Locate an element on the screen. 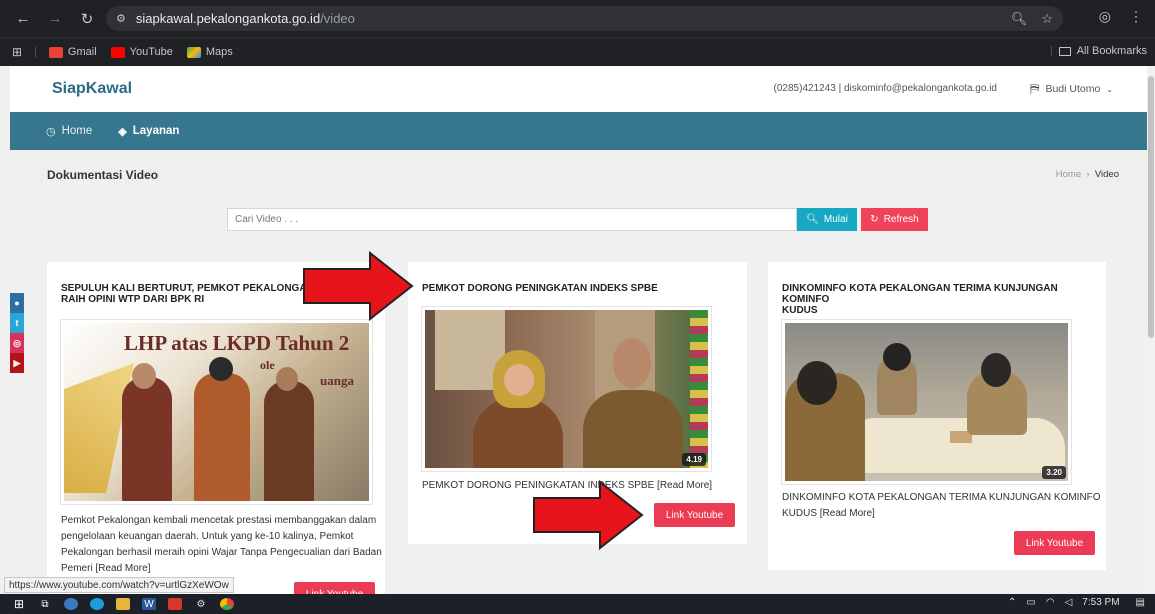 Image resolution: width=1155 pixels, height=614 pixels. search-icon: 🔍︎ is located at coordinates (812, 219).